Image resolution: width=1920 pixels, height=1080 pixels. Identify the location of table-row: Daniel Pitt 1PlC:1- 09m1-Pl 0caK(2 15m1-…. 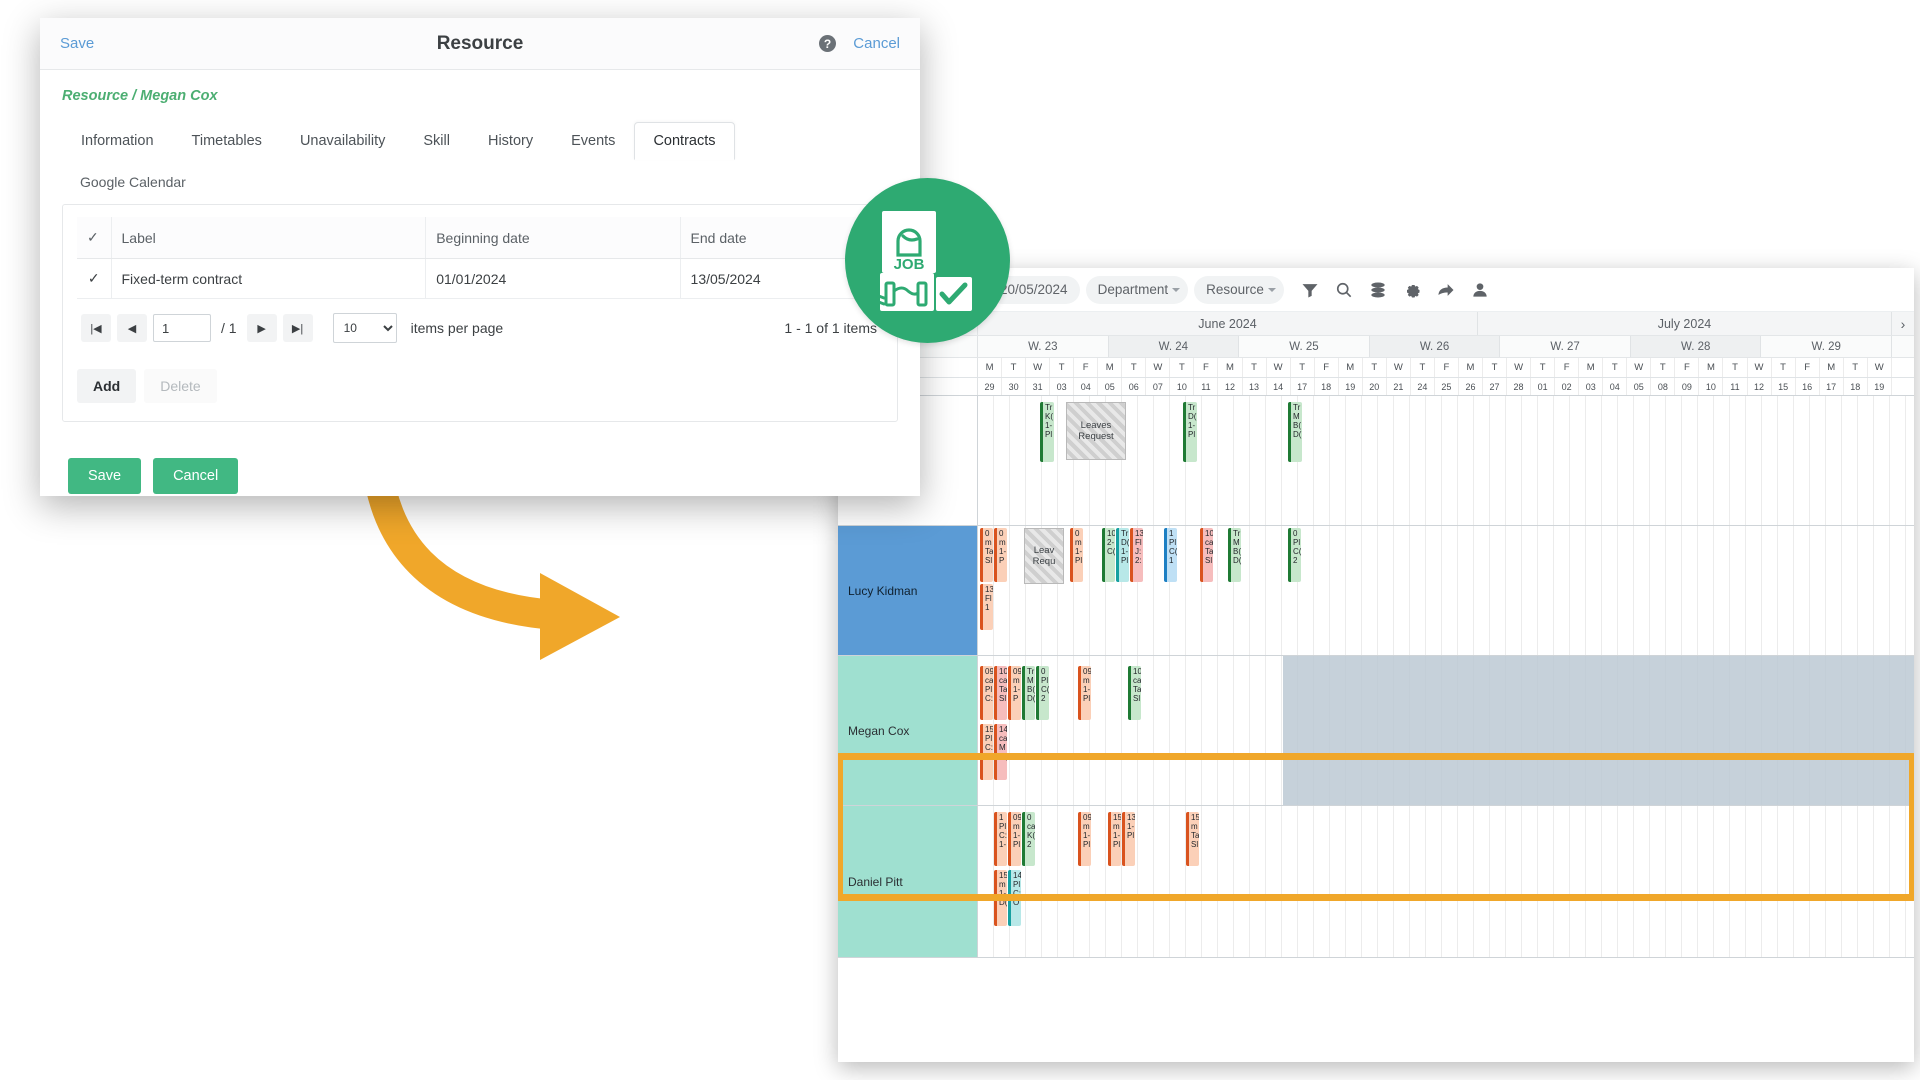
(1376, 882).